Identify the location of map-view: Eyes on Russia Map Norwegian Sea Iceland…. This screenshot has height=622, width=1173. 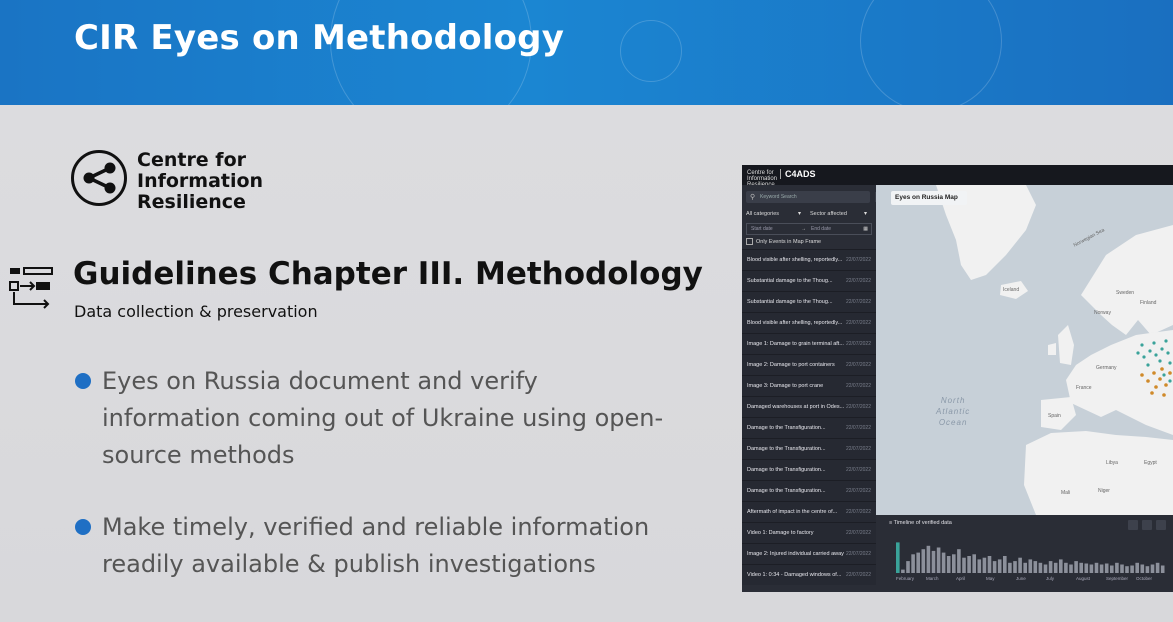
(1024, 350).